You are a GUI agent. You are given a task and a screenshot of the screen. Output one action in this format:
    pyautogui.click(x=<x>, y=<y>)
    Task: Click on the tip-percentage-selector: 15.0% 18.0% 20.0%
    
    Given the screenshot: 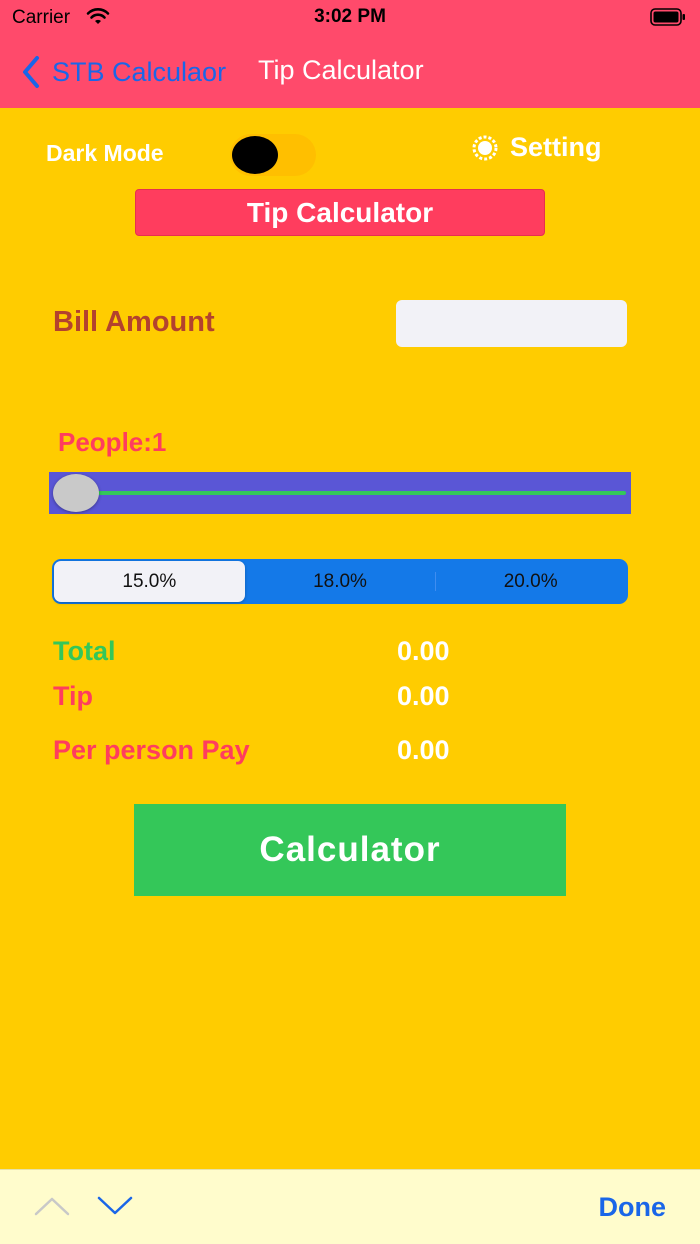 What is the action you would take?
    pyautogui.click(x=340, y=581)
    